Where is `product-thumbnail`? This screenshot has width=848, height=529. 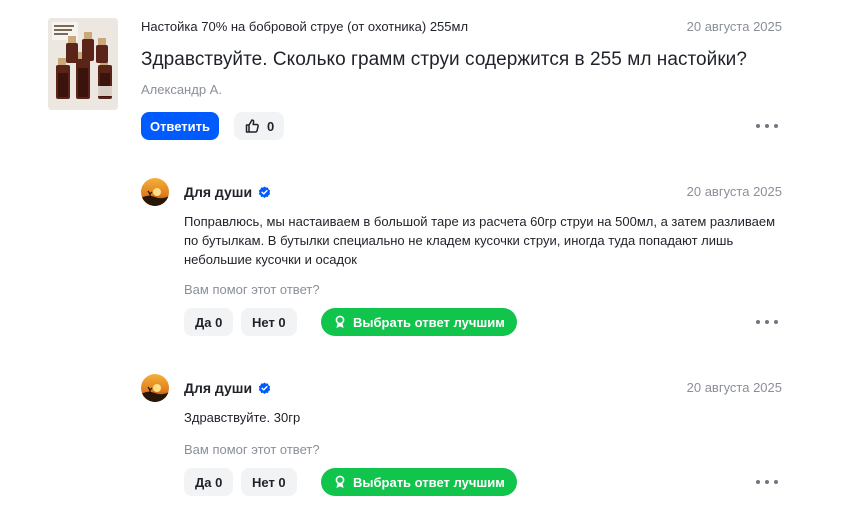 product-thumbnail is located at coordinates (83, 64).